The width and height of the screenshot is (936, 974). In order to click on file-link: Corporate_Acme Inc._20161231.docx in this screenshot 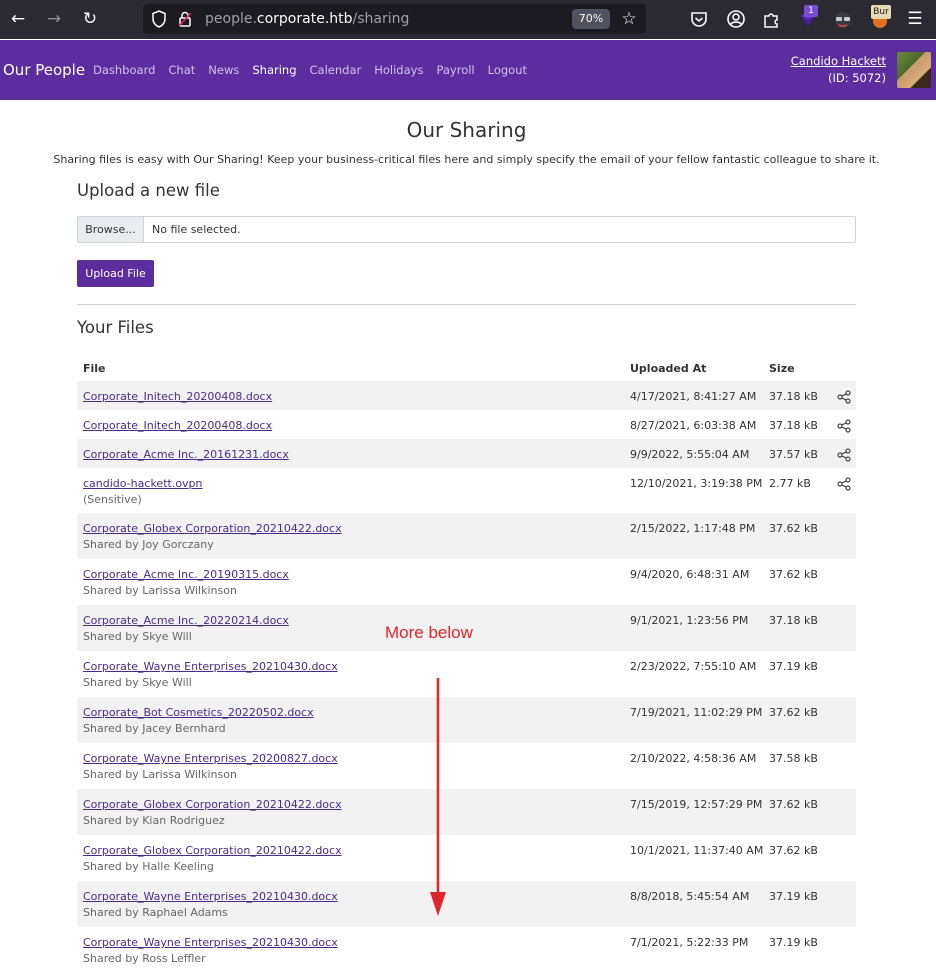, I will do `click(186, 455)`.